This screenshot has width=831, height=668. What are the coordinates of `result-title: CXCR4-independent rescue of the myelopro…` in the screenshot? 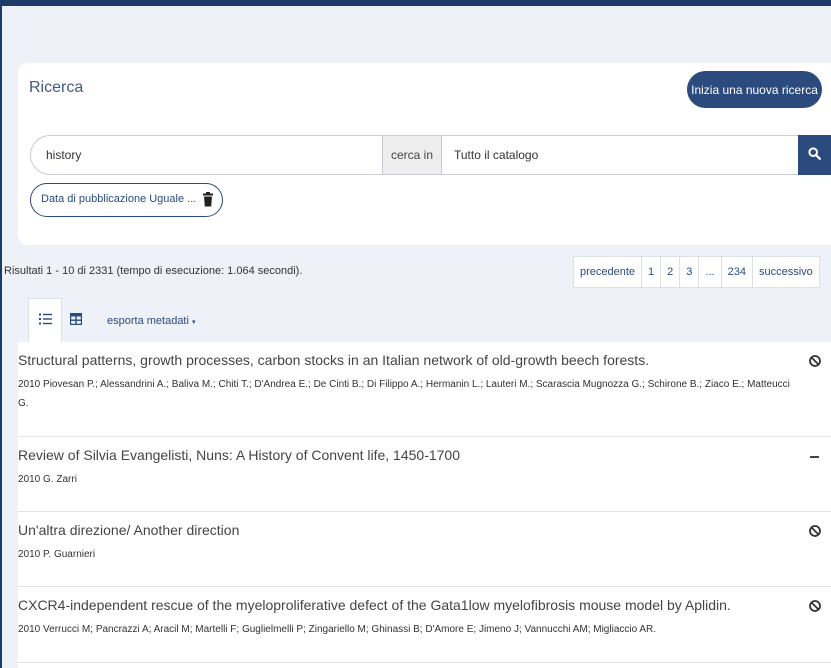 It's located at (403, 605).